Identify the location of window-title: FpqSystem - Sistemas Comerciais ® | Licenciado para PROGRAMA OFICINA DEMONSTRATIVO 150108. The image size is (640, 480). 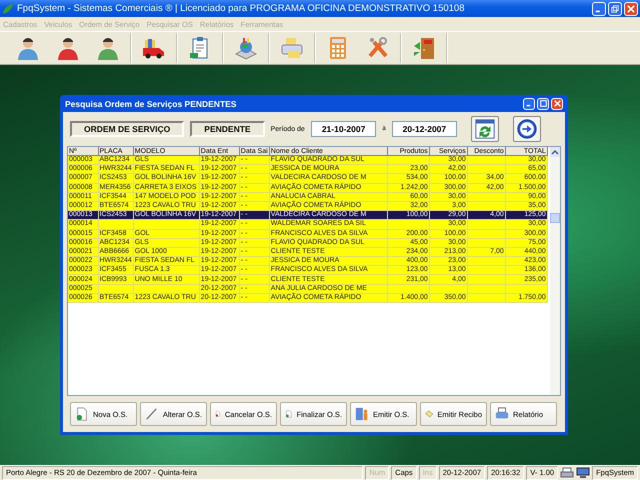
(241, 8).